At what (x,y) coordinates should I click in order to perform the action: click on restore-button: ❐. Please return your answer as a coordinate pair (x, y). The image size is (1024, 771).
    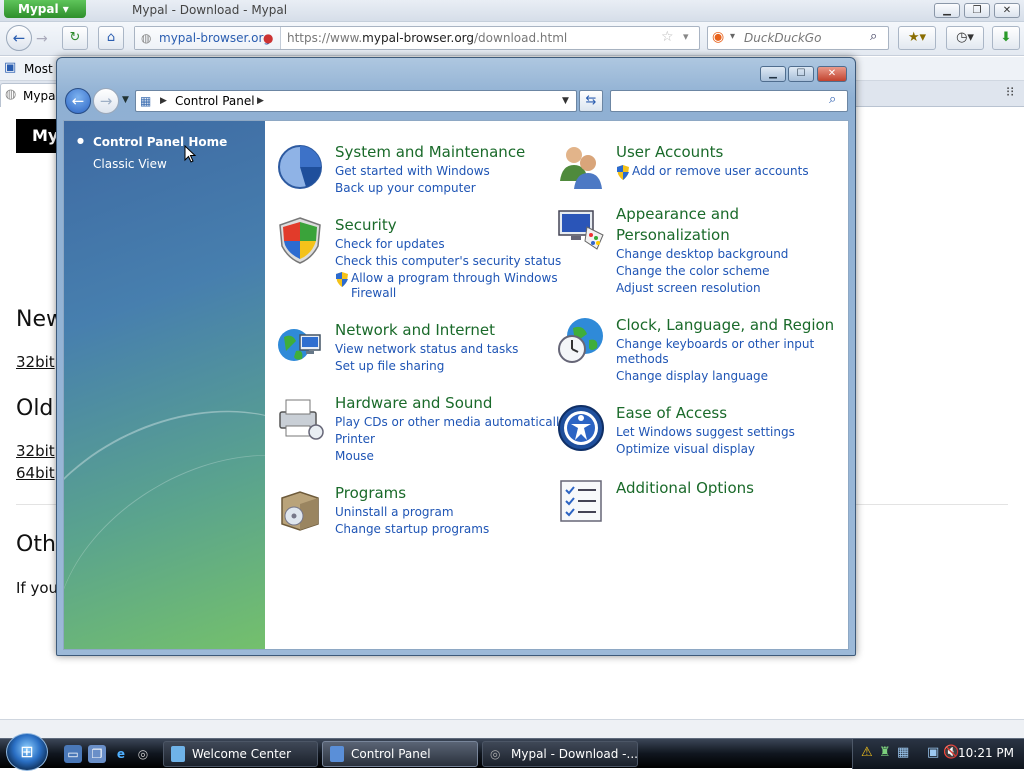
    Looking at the image, I should click on (977, 10).